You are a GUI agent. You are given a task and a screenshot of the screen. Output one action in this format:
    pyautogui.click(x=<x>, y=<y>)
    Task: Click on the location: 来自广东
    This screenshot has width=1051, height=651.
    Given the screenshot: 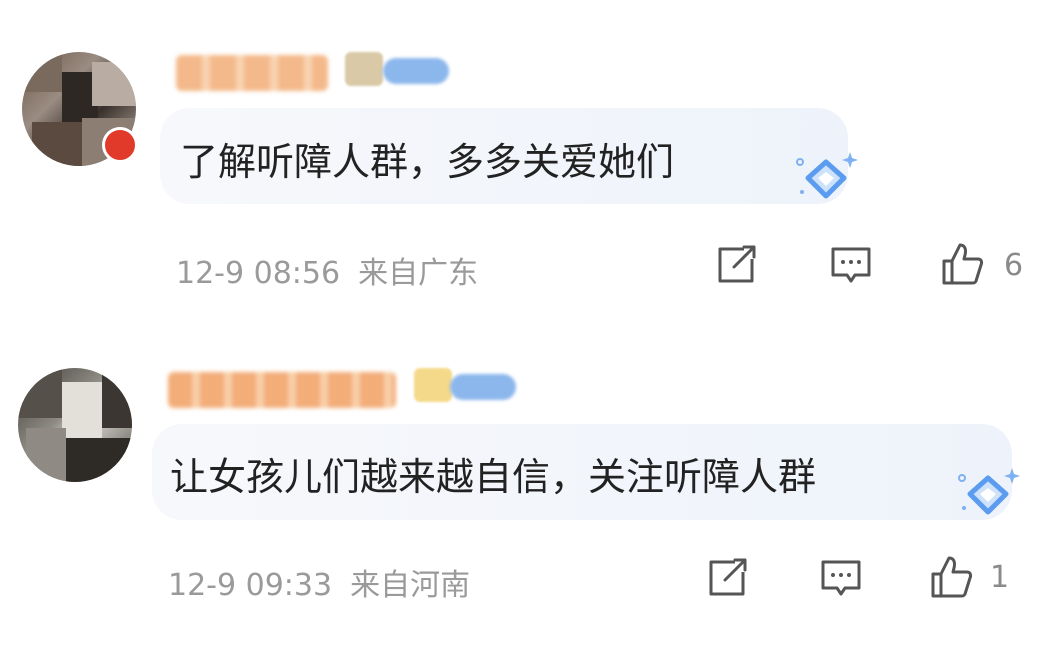 What is the action you would take?
    pyautogui.click(x=418, y=273)
    